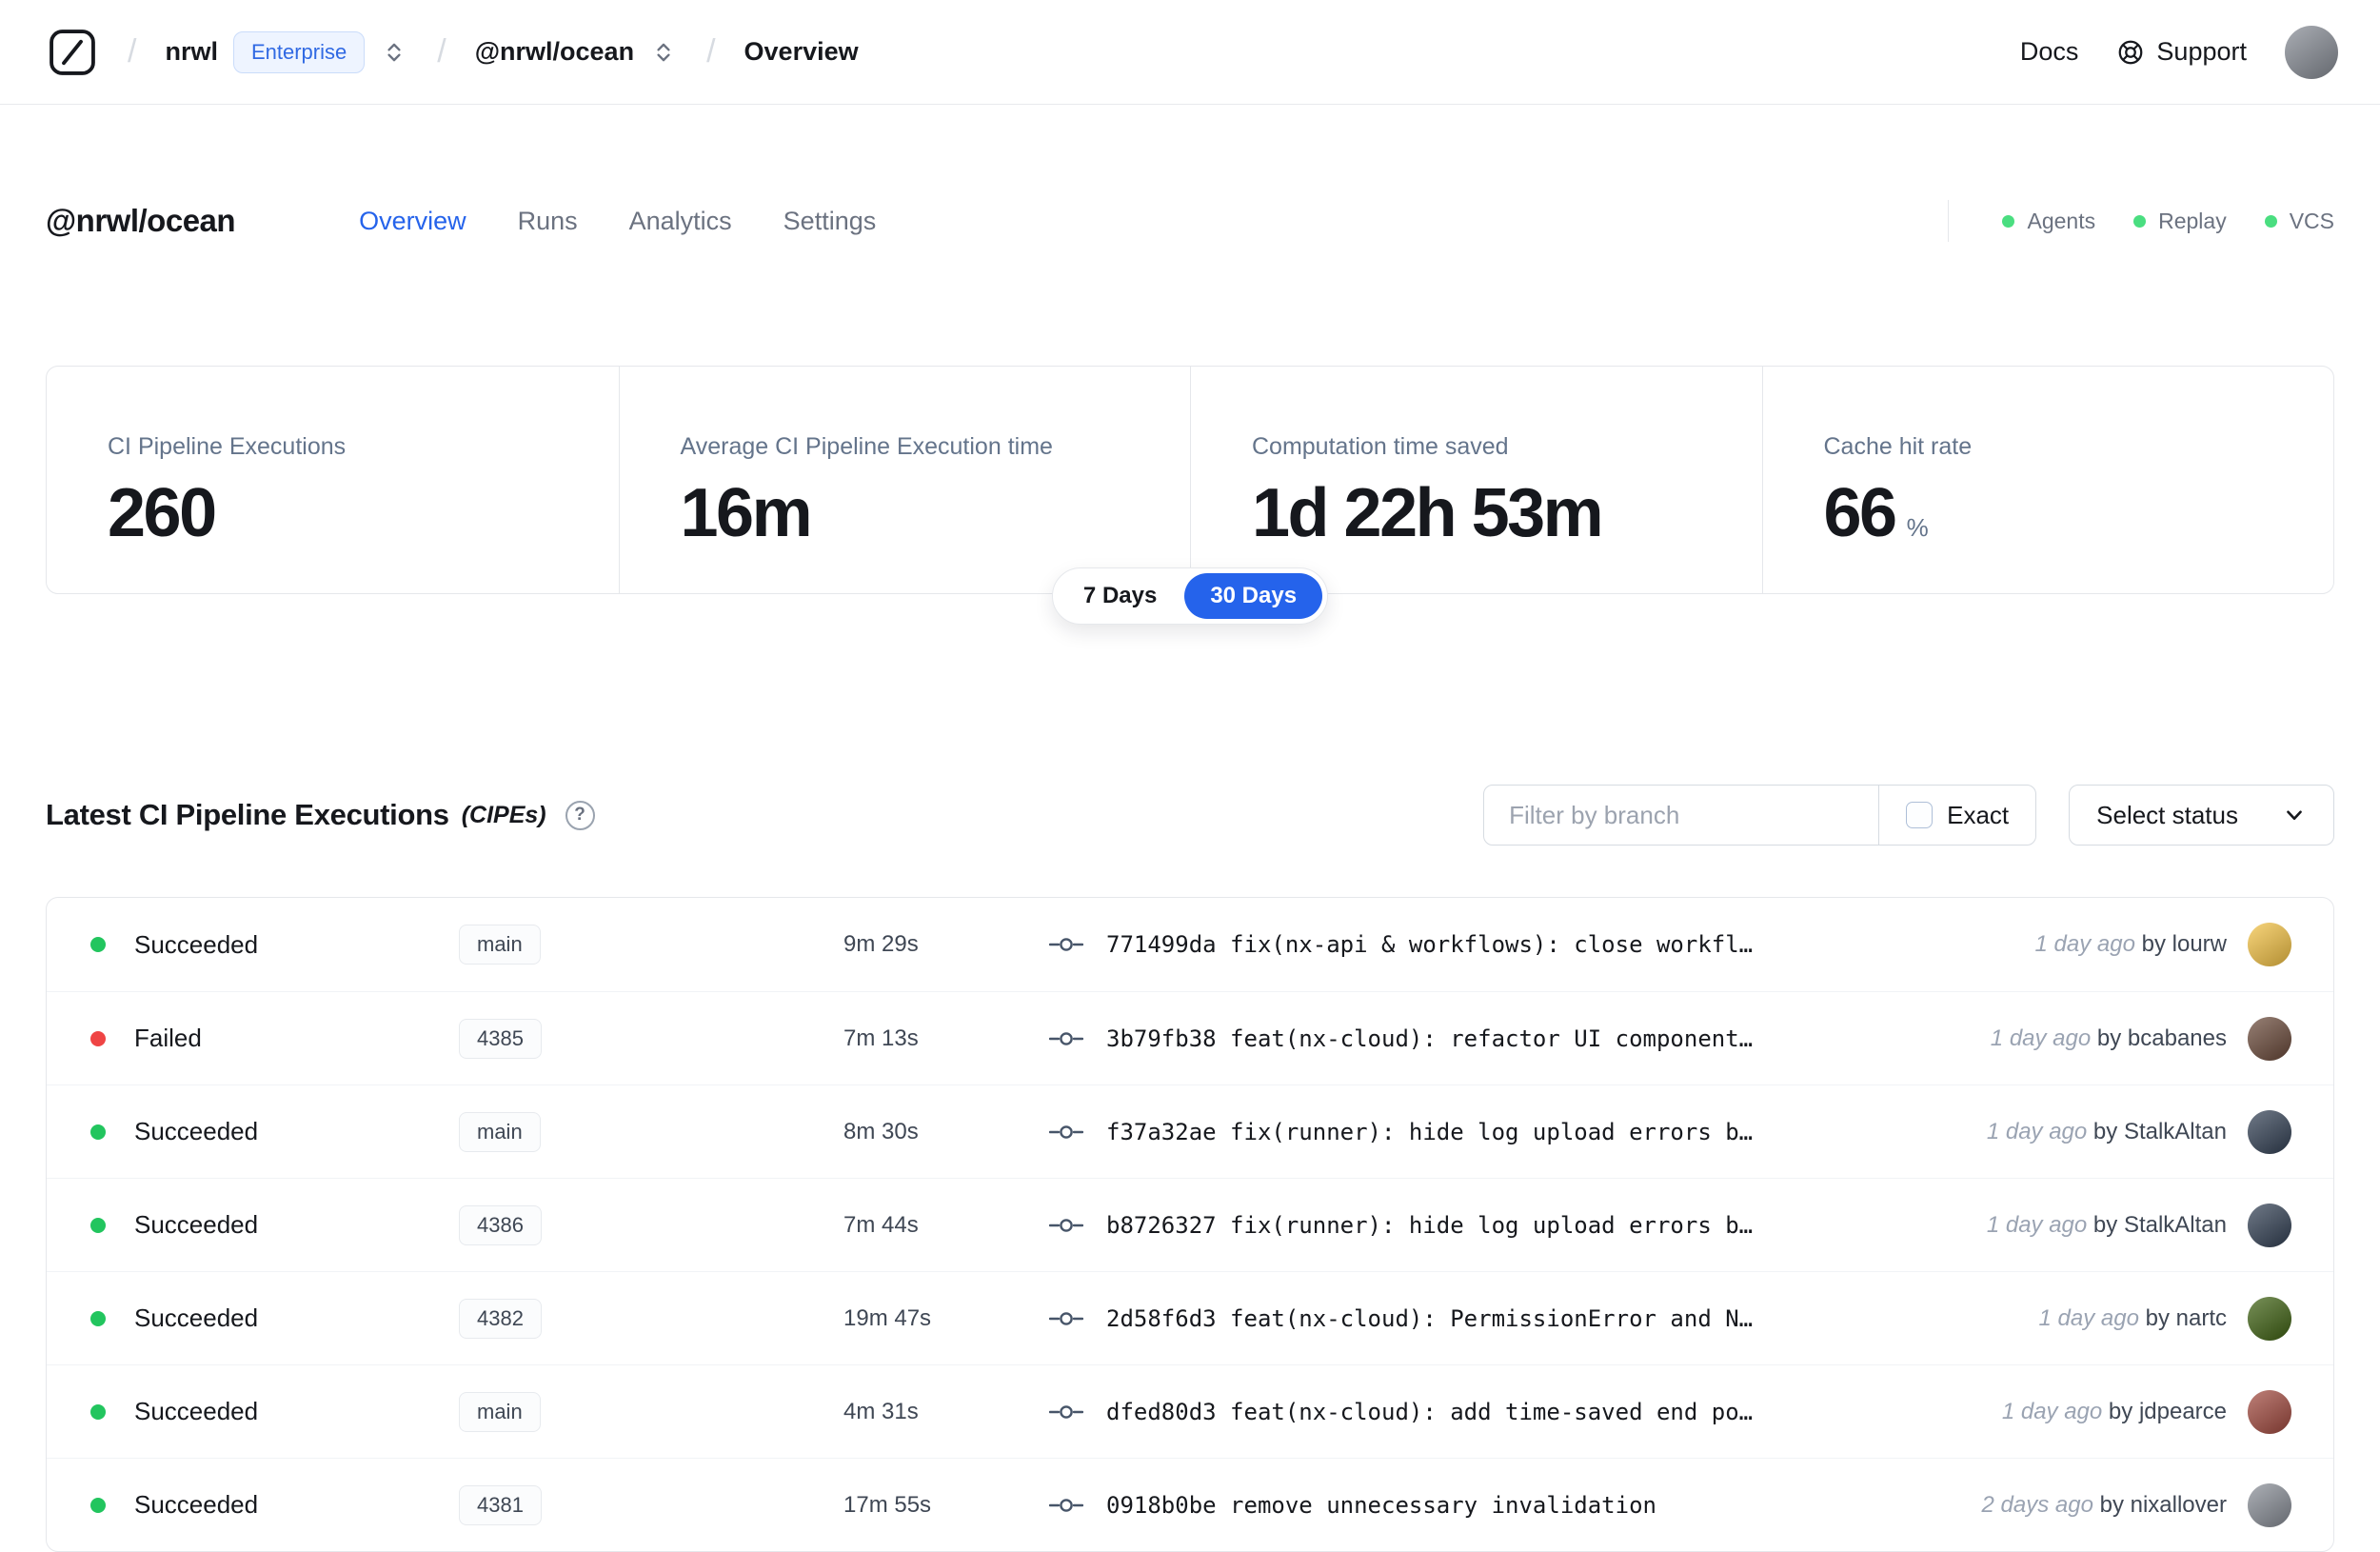 The image size is (2380, 1552). Describe the element at coordinates (548, 222) in the screenshot. I see `tab-runs: Runs` at that location.